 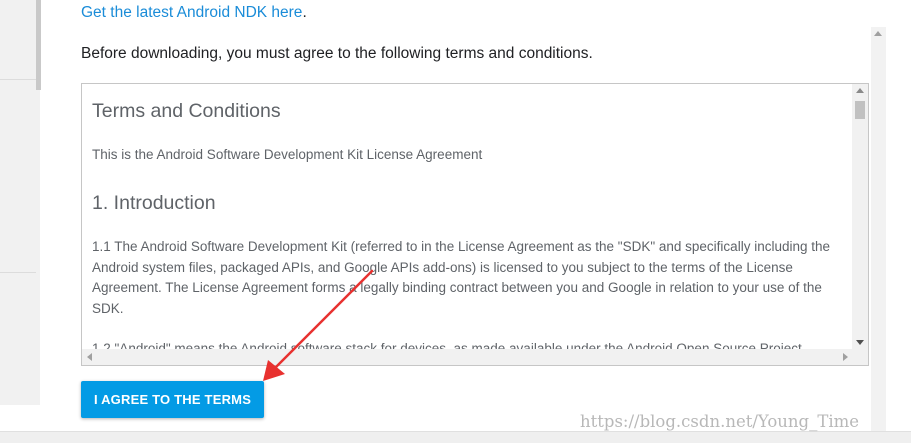 I want to click on section-heading: 1. Introduction, so click(x=154, y=203).